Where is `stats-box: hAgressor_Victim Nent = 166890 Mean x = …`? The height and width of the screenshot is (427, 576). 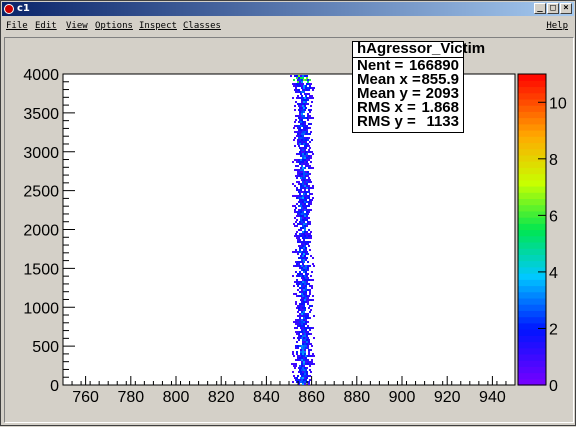
stats-box: hAgressor_Victim Nent = 166890 Mean x = … is located at coordinates (418, 87).